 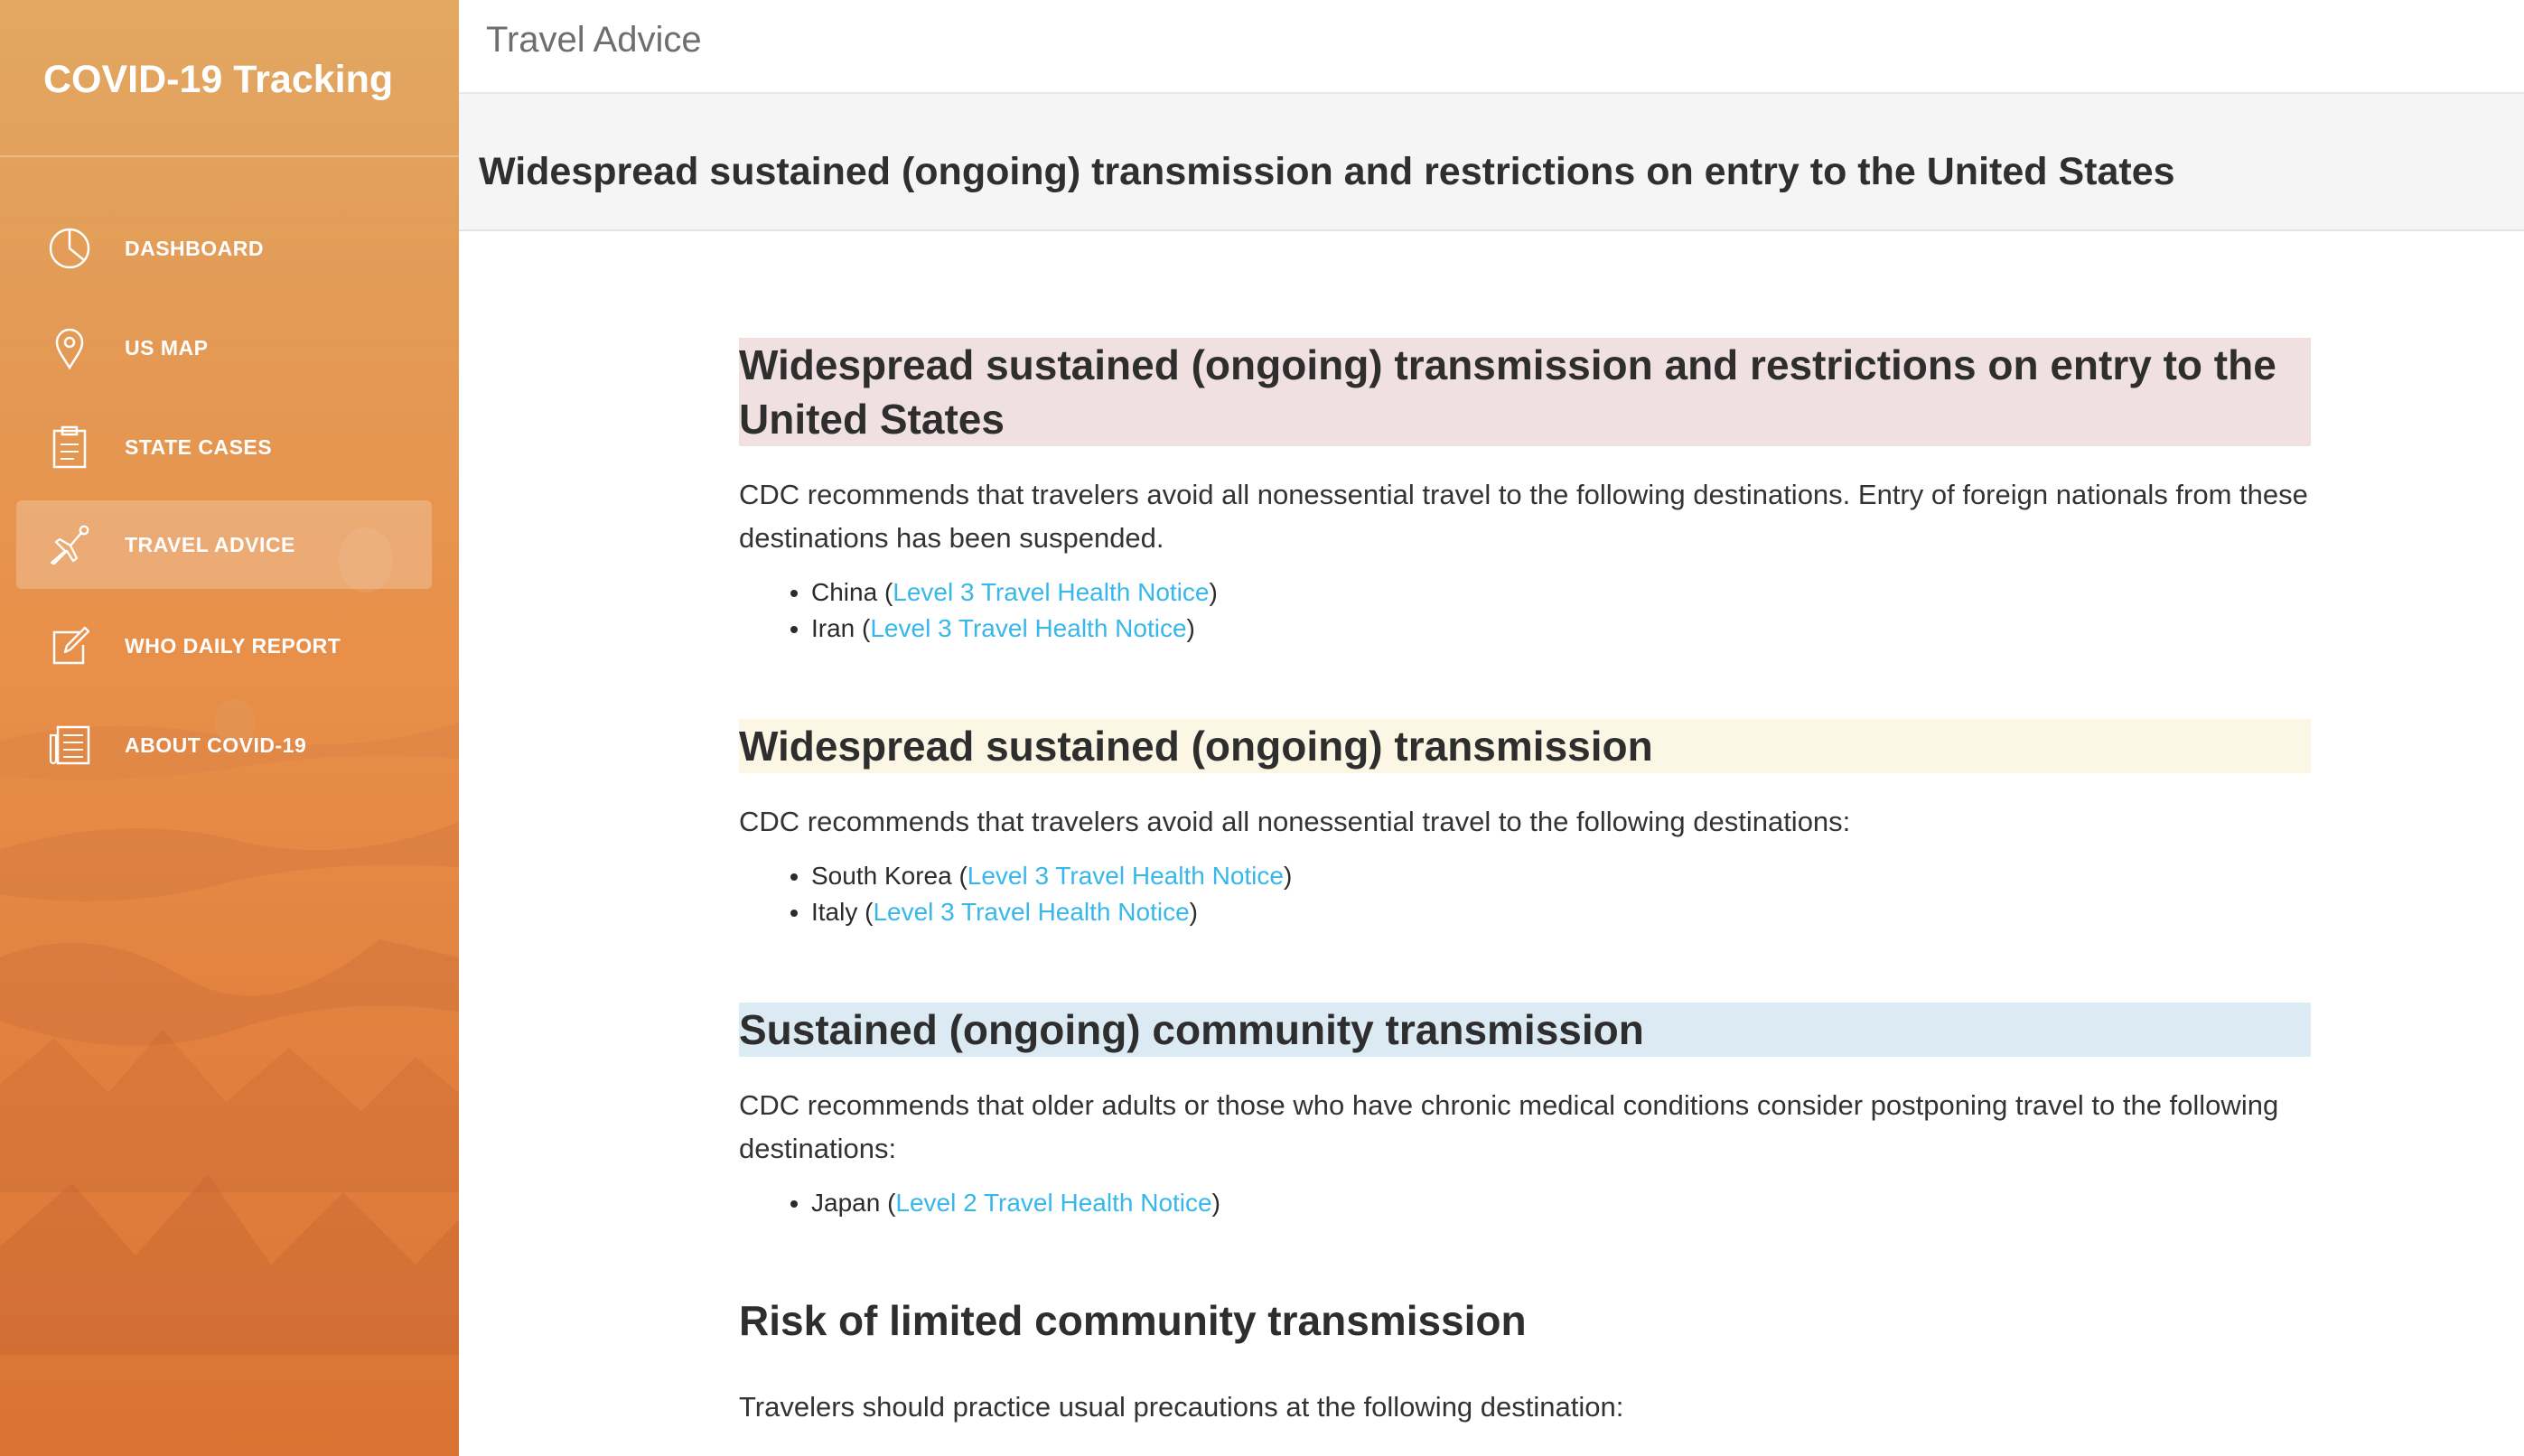 I want to click on sidebar-item-label: ABOUT COVID-19, so click(x=216, y=745).